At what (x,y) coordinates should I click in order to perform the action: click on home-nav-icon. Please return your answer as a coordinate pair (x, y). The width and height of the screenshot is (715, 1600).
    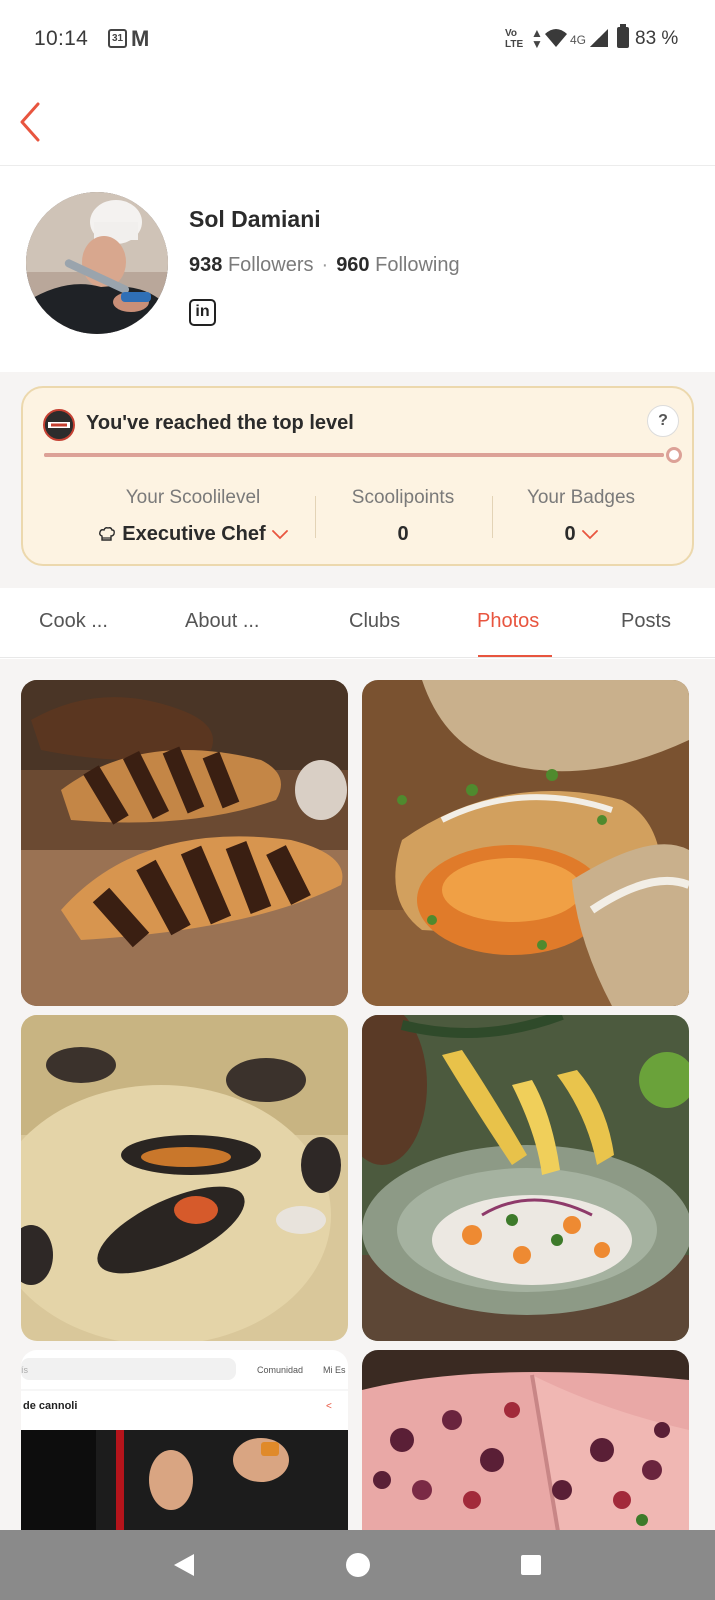
    Looking at the image, I should click on (358, 1565).